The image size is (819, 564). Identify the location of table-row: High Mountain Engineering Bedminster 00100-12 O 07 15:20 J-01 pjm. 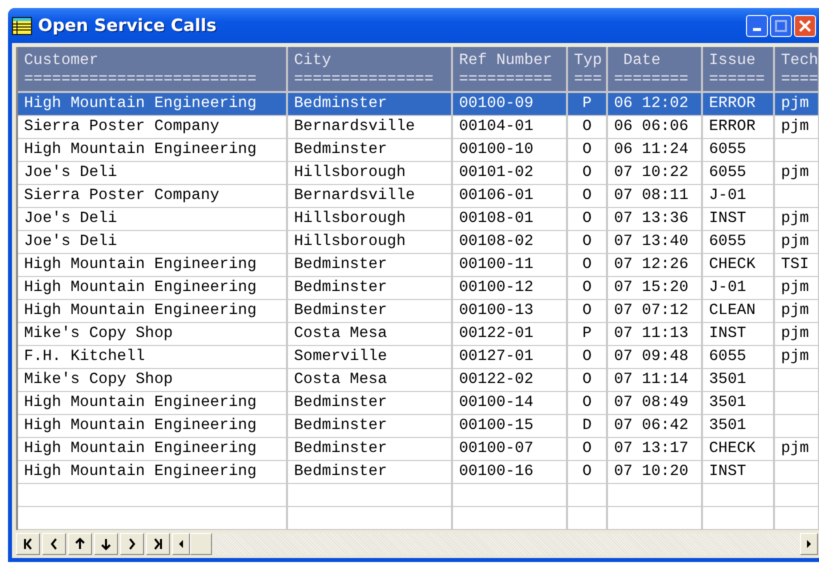
(418, 288).